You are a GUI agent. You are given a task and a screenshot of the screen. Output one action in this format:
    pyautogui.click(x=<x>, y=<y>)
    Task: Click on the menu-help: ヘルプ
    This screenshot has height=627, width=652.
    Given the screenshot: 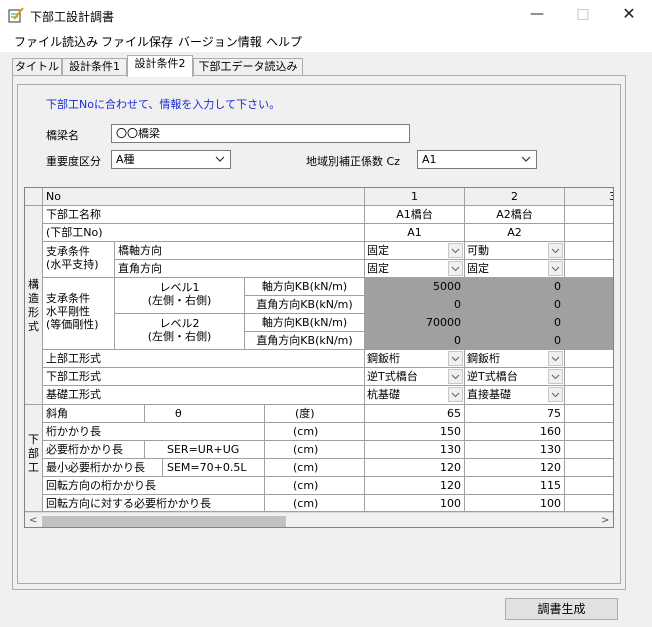 What is the action you would take?
    pyautogui.click(x=284, y=41)
    